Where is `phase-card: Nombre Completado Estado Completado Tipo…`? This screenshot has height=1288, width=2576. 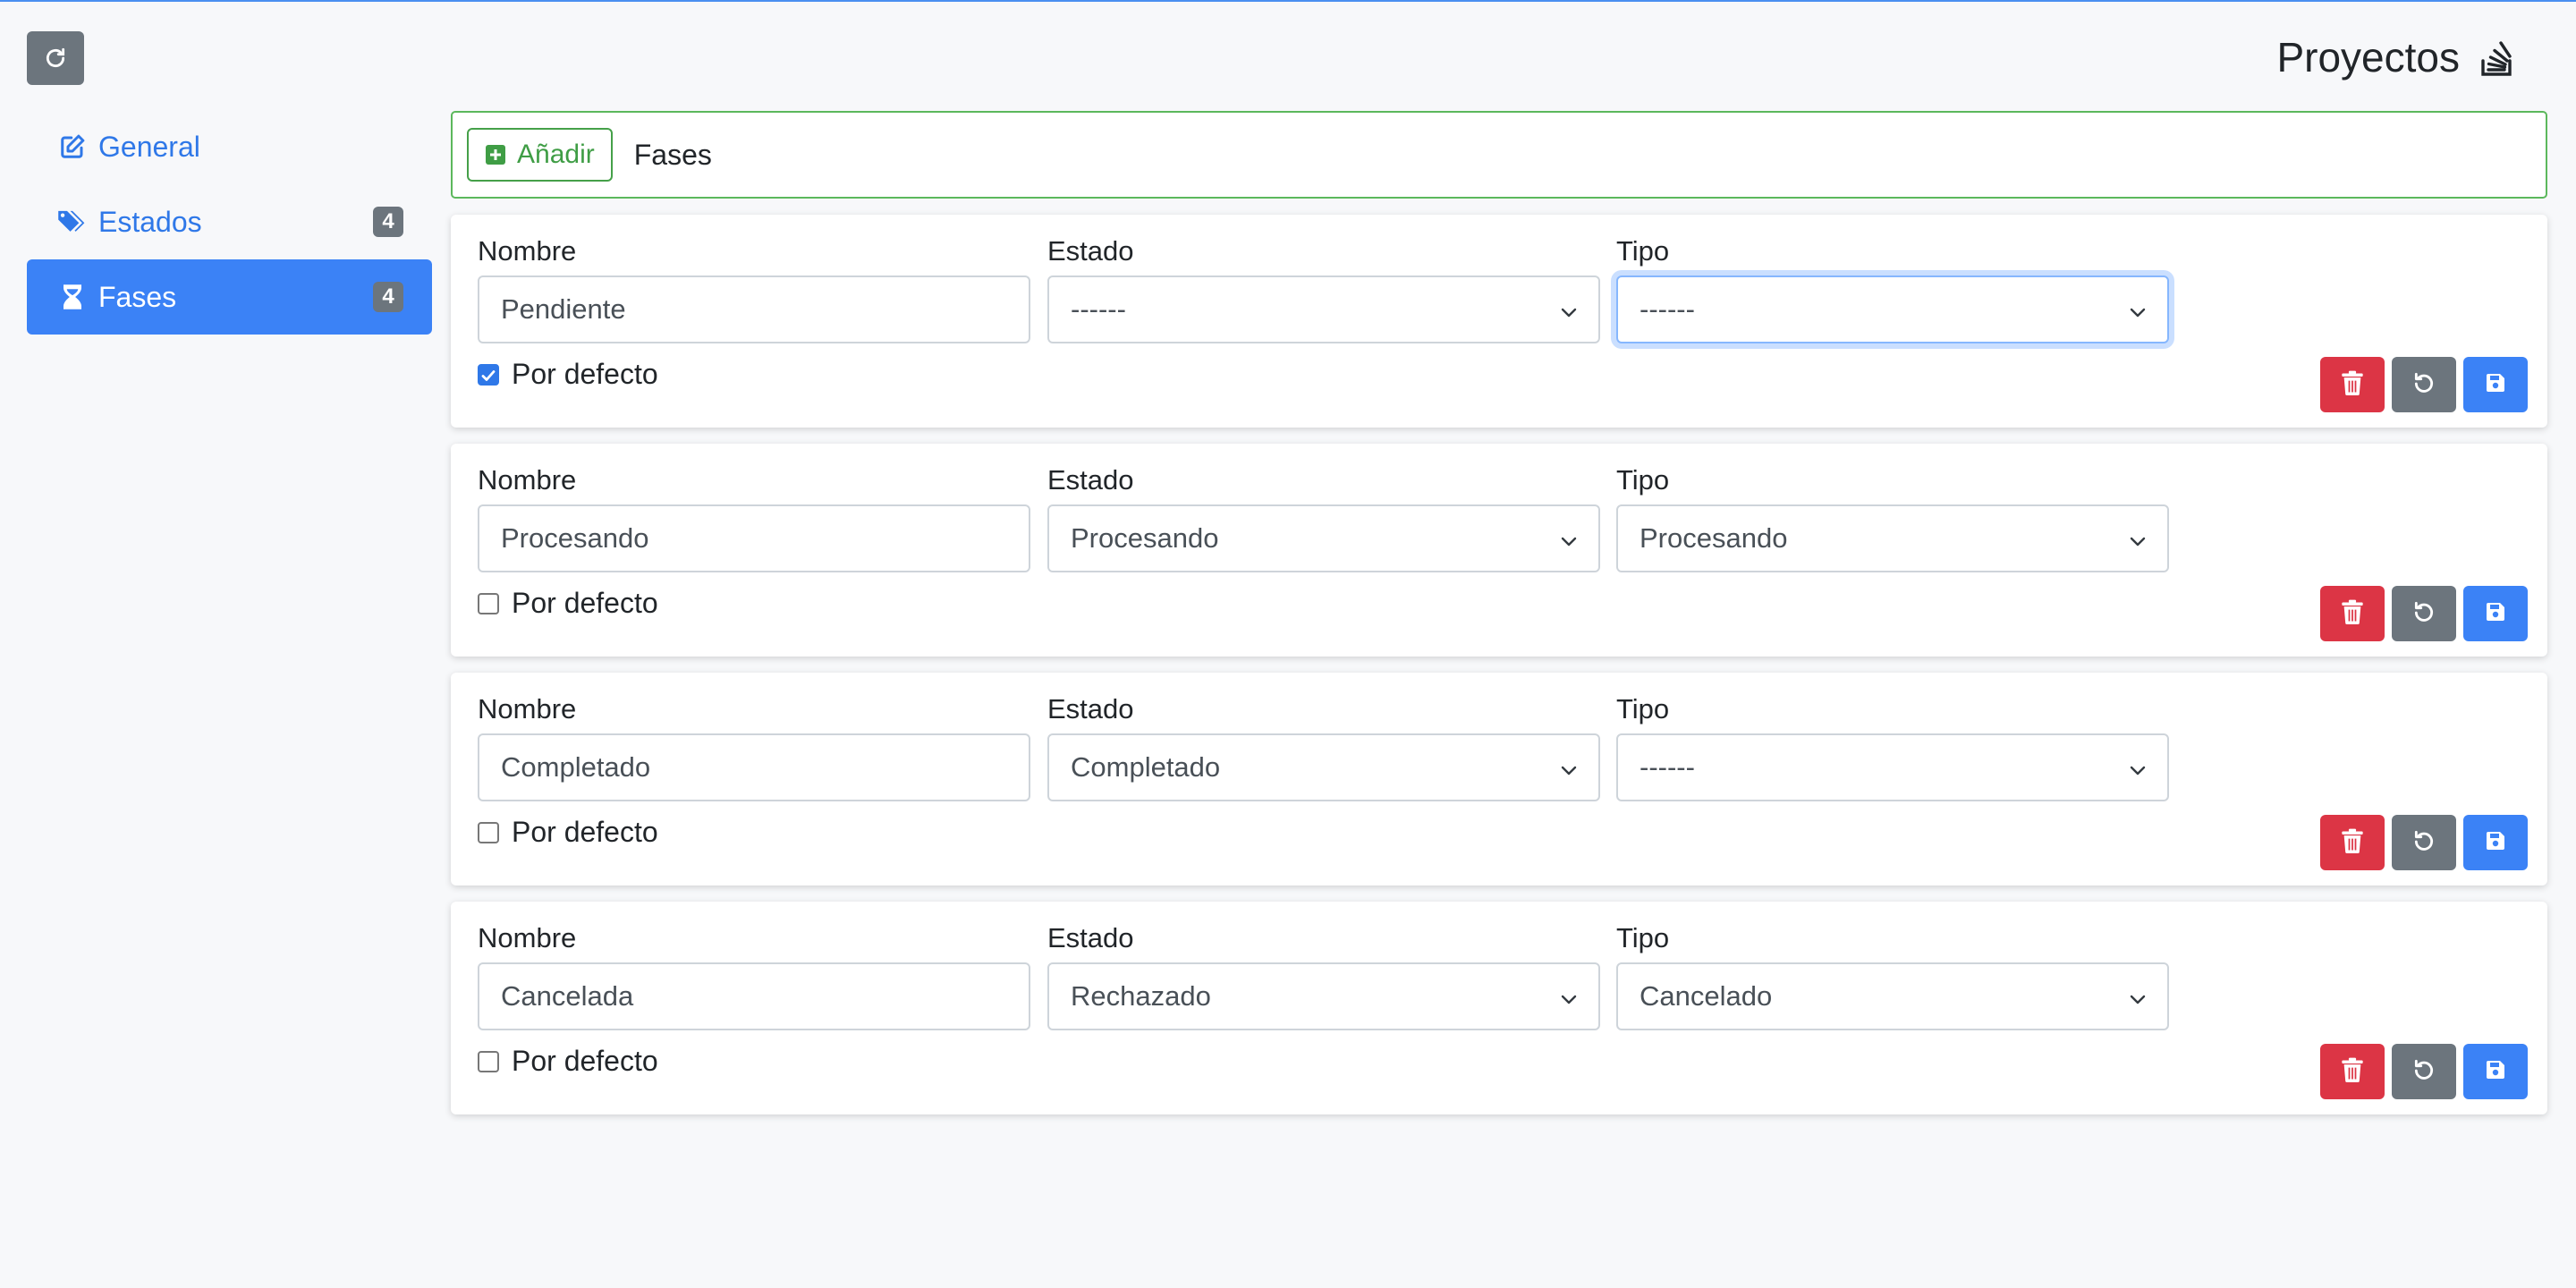
phase-card: Nombre Completado Estado Completado Tipo… is located at coordinates (1499, 779).